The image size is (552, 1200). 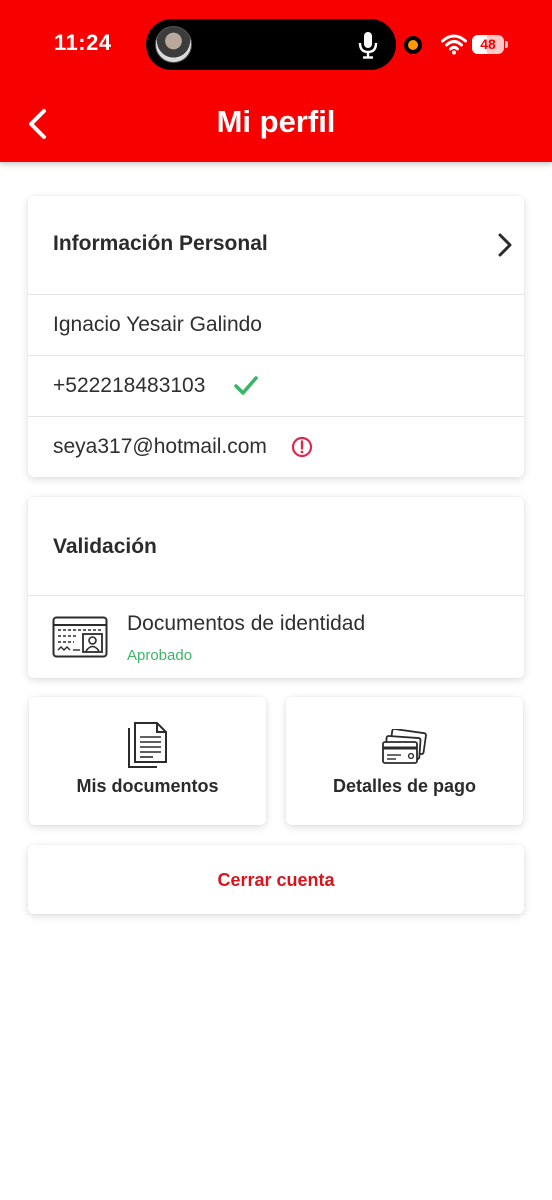 What do you see at coordinates (271, 44) in the screenshot?
I see `dynamic-island` at bounding box center [271, 44].